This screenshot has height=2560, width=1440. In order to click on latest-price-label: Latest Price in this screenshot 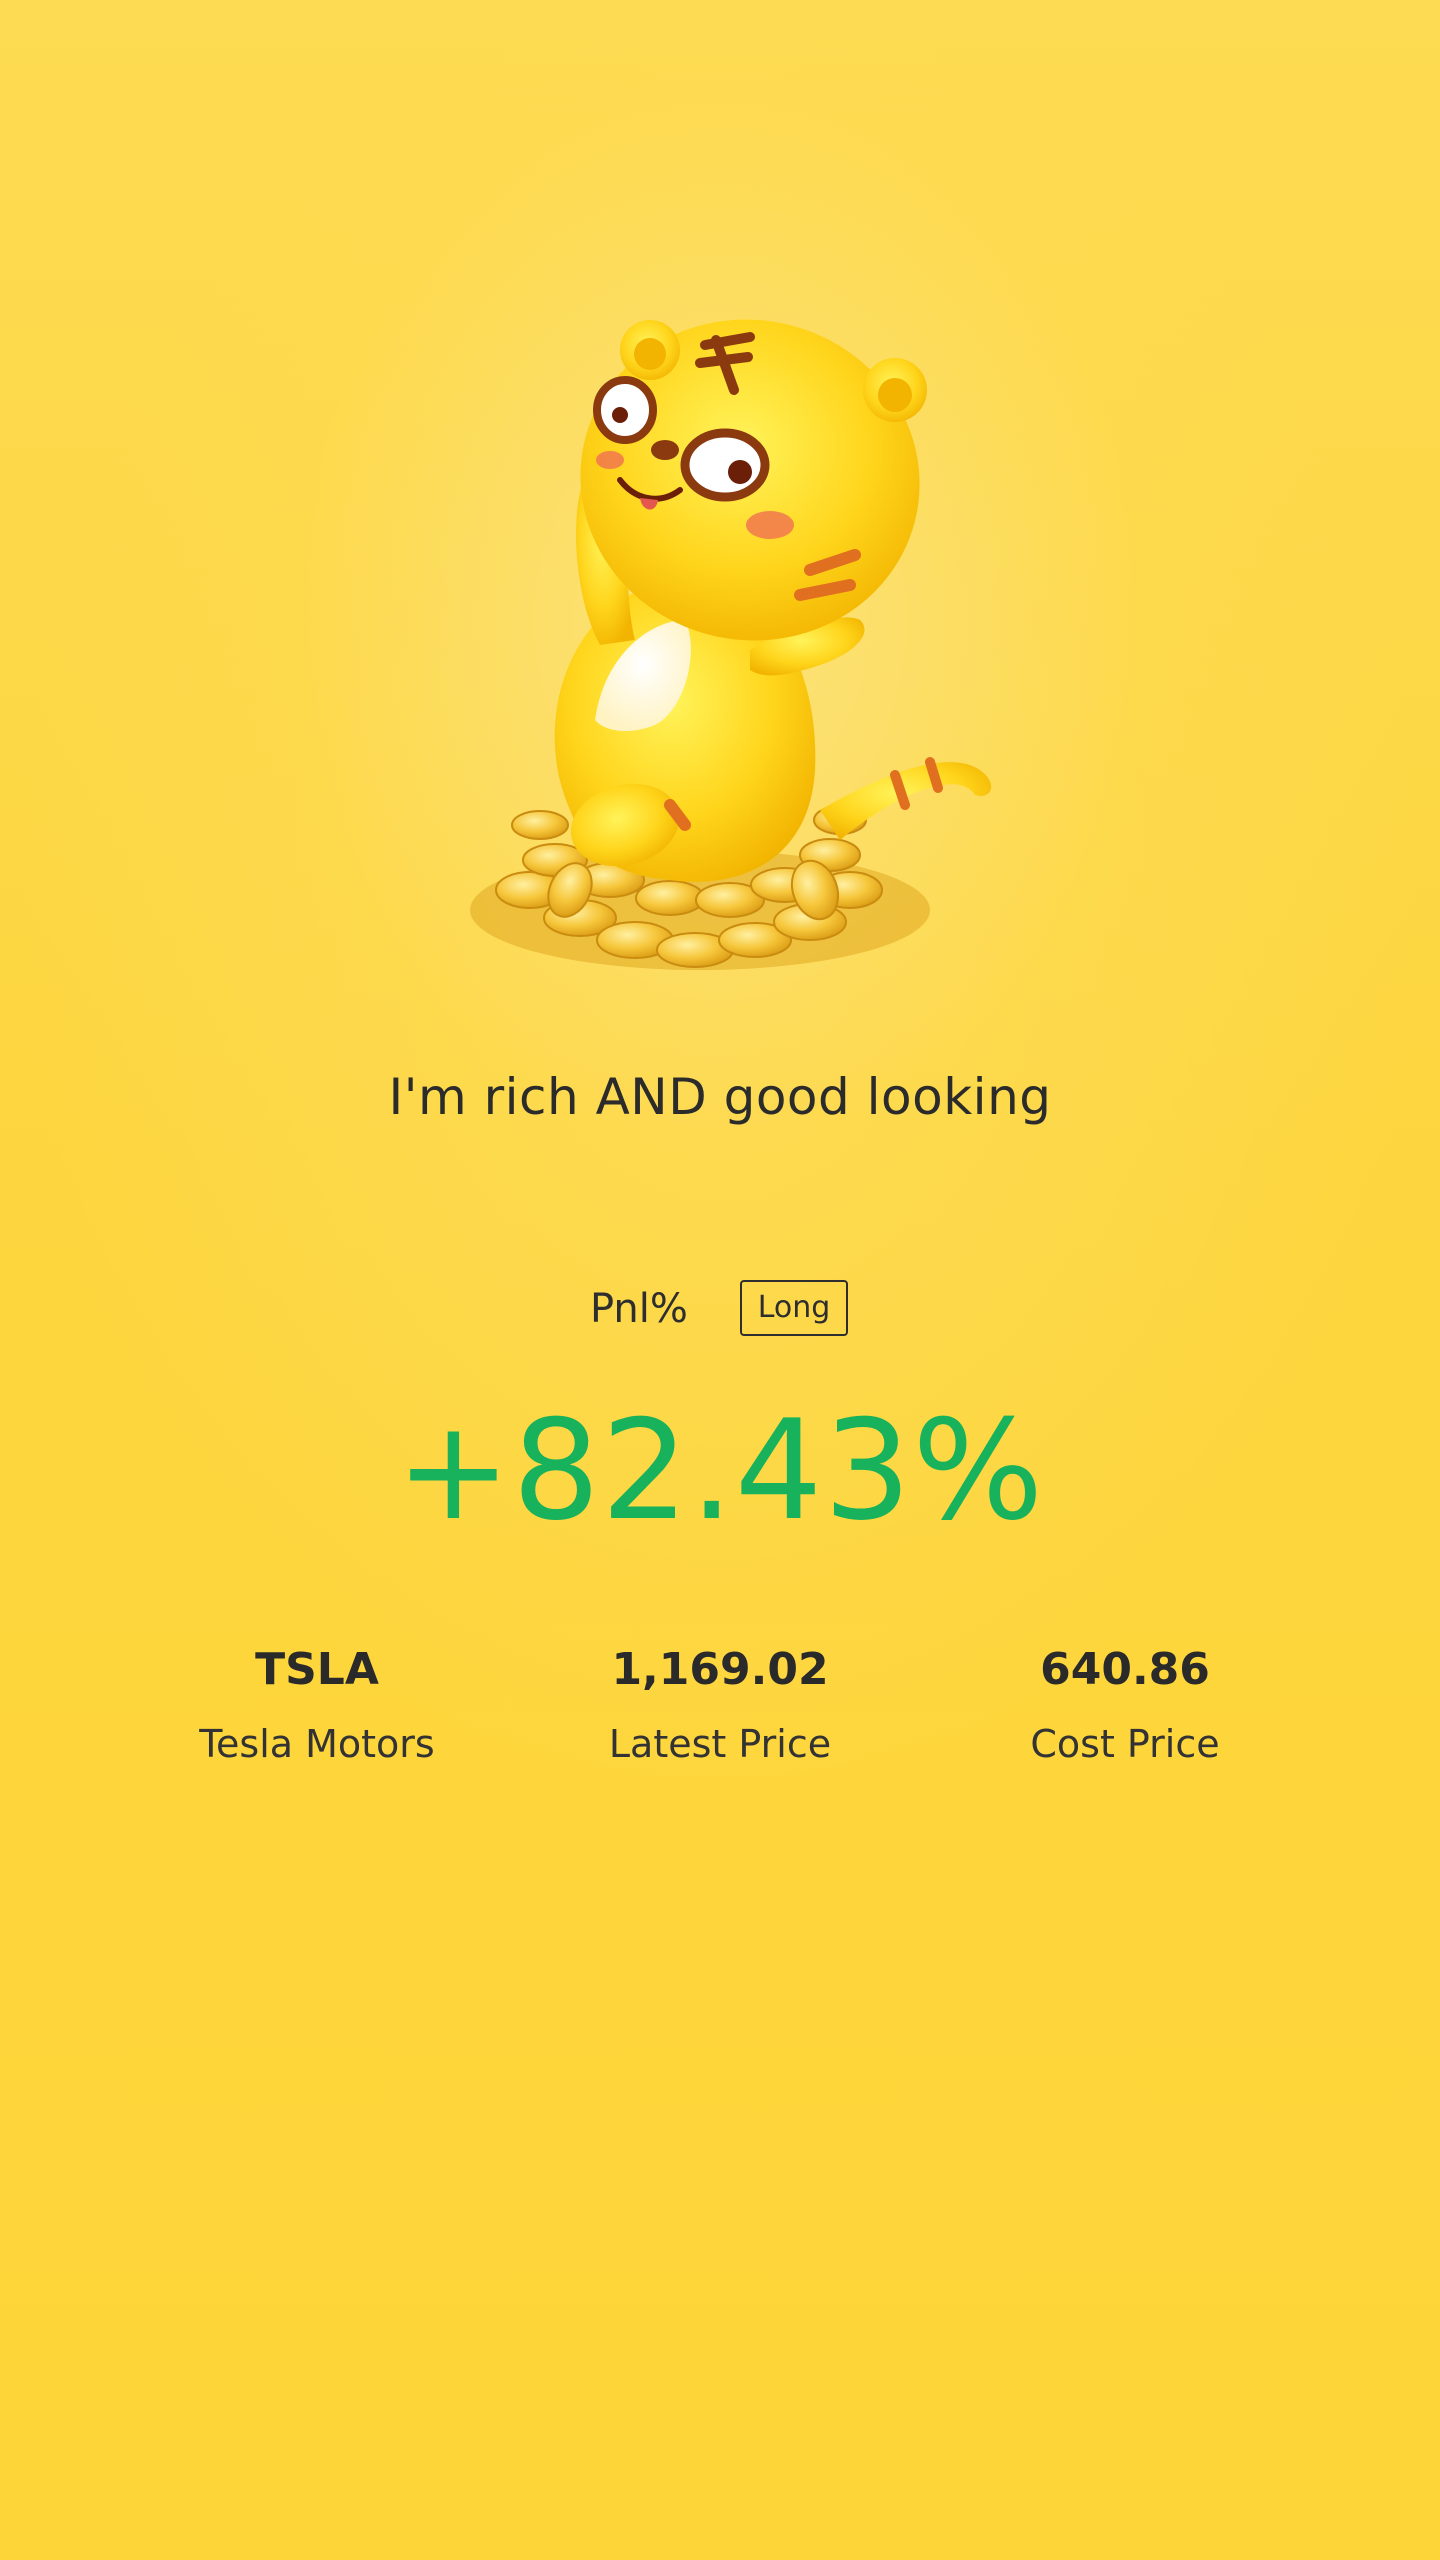, I will do `click(720, 1744)`.